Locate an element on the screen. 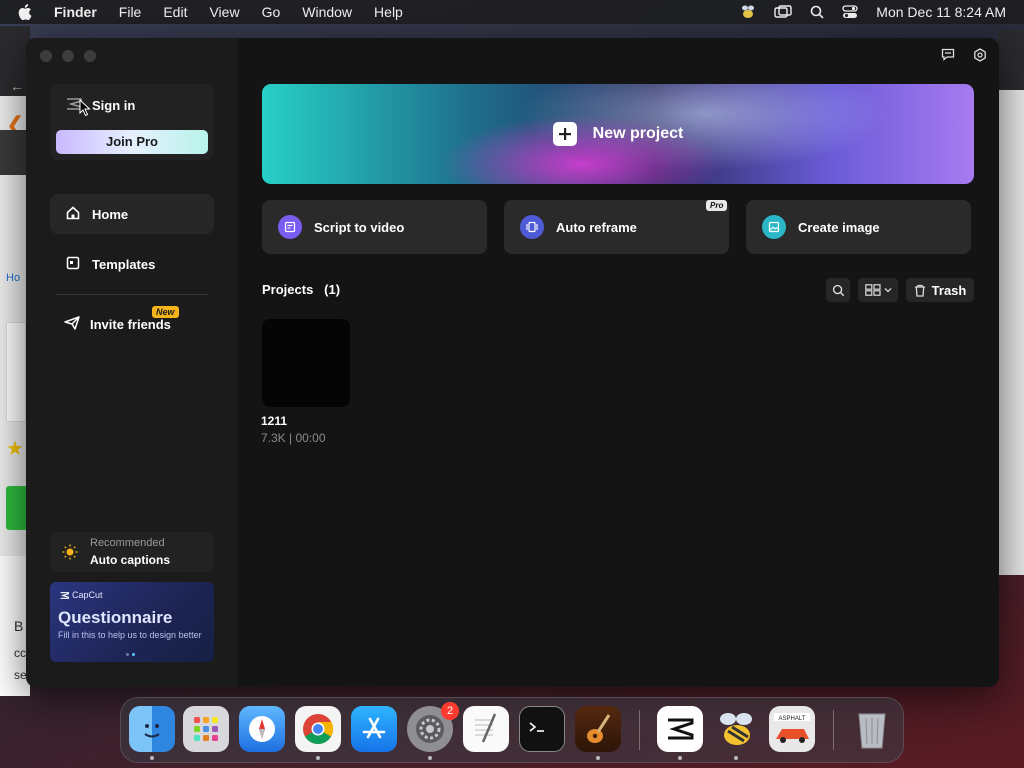 The height and width of the screenshot is (768, 1024). dock-app-store-icon is located at coordinates (374, 729).